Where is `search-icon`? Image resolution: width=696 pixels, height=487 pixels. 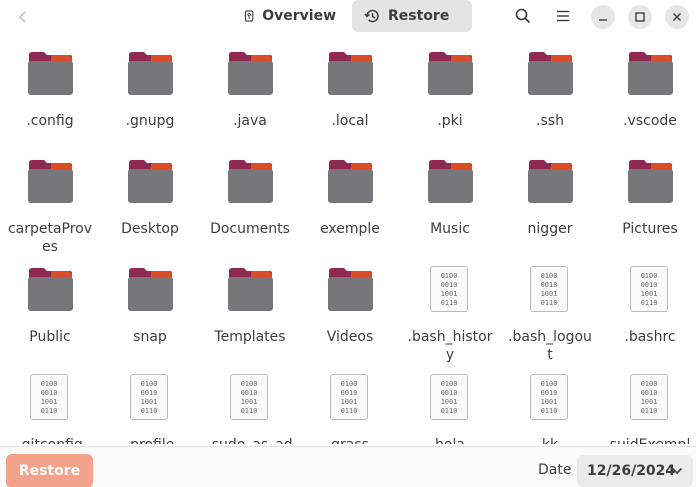
search-icon is located at coordinates (523, 16).